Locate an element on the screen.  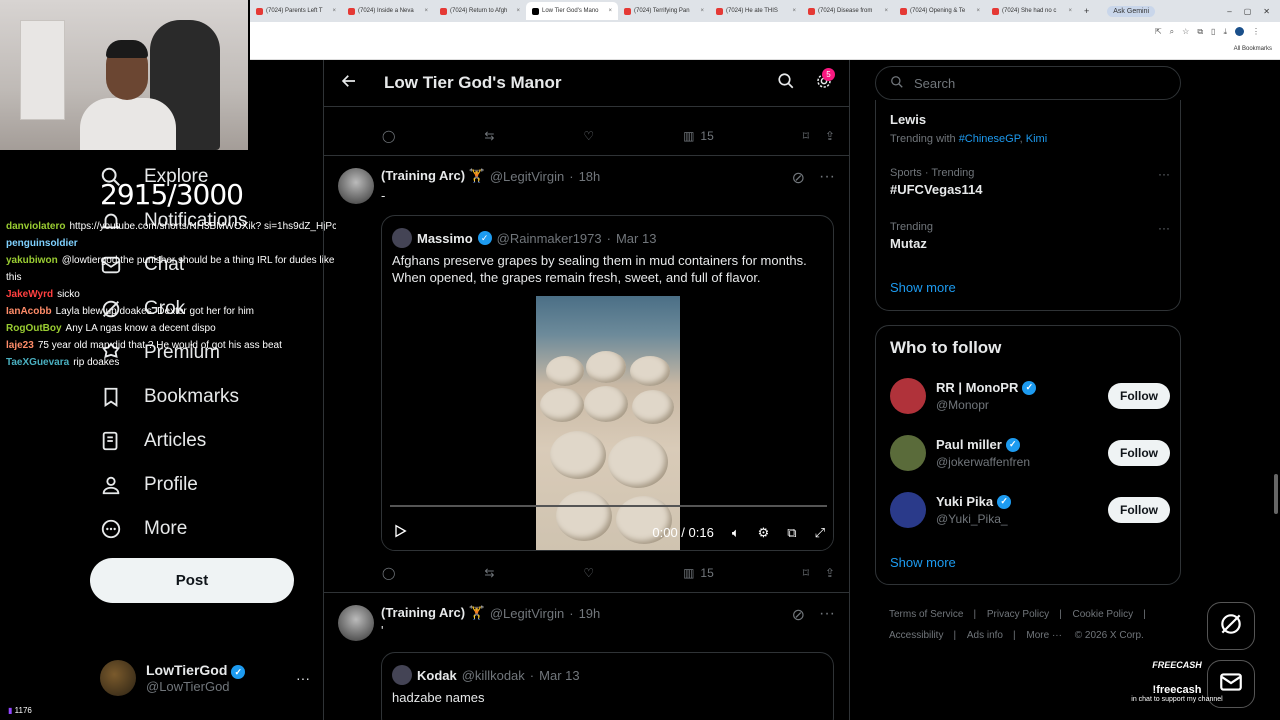
back-arrow-icon is located at coordinates (349, 83).